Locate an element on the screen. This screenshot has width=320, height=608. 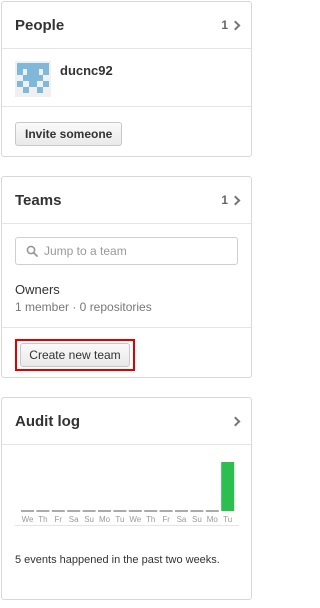
audit-header: Audit log is located at coordinates (126, 421).